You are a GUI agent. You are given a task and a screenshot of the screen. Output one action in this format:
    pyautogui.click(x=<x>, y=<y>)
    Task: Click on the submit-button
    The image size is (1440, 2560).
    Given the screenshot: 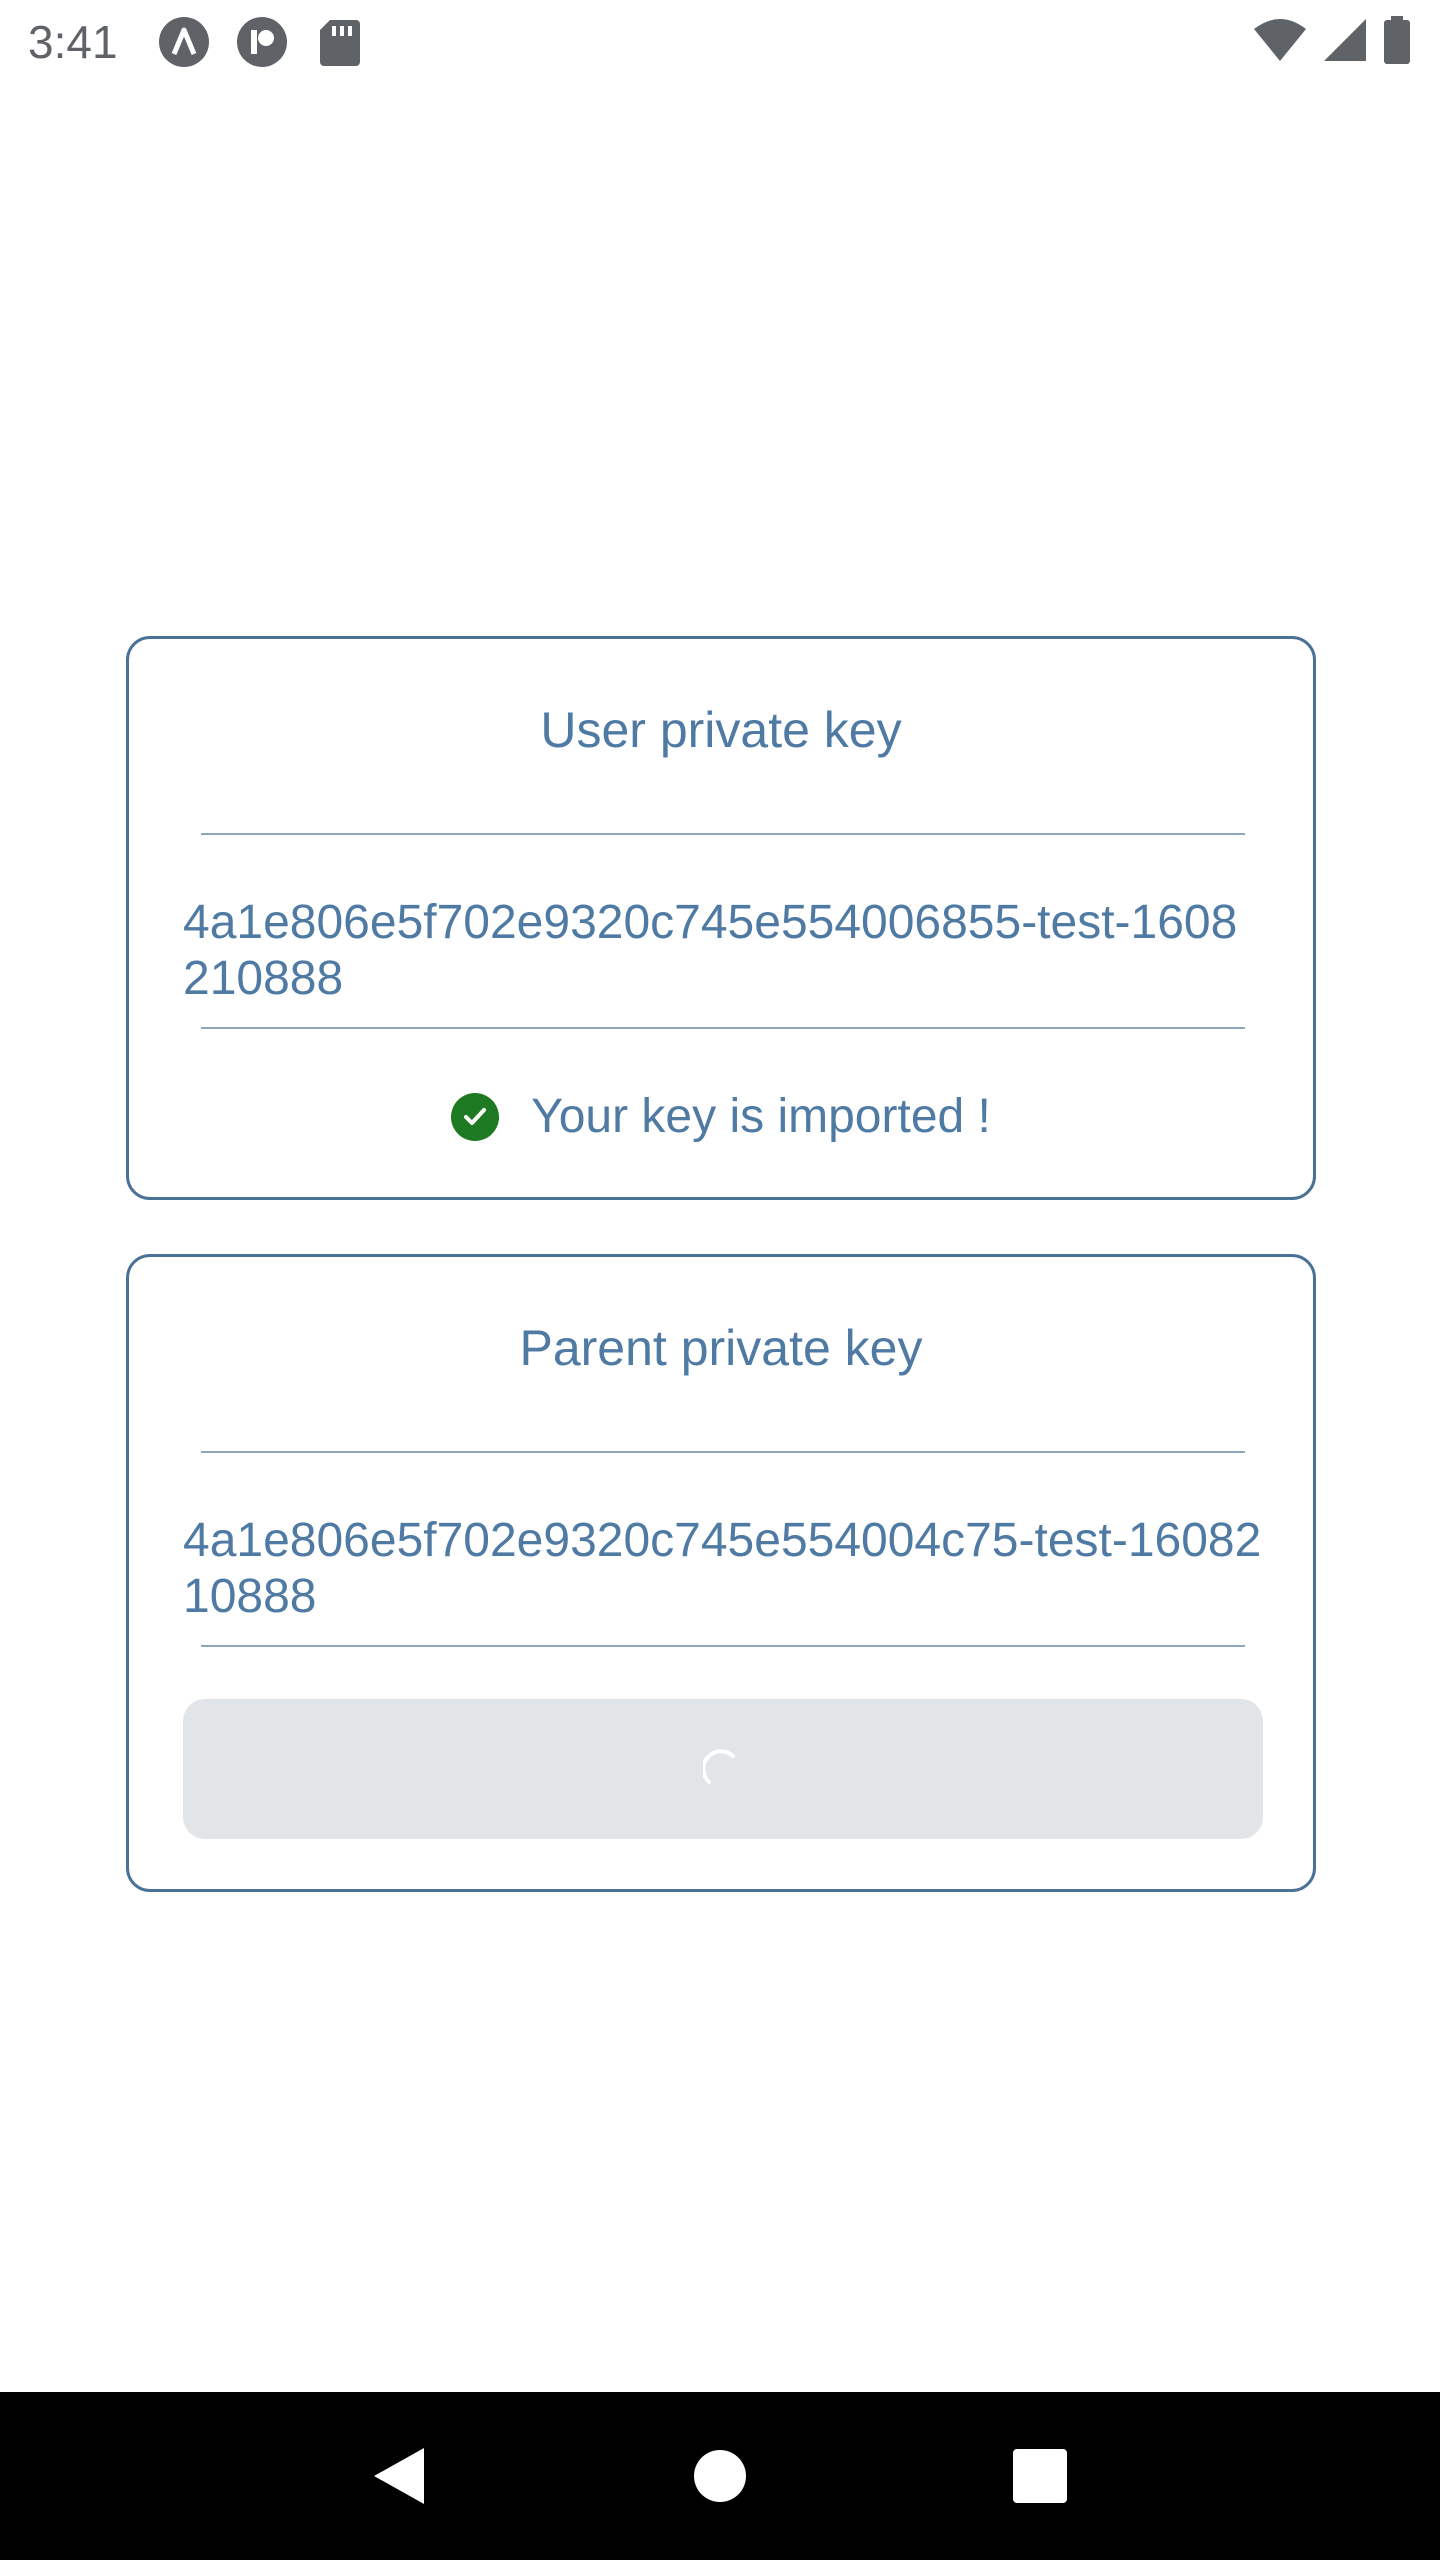 What is the action you would take?
    pyautogui.click(x=723, y=1769)
    